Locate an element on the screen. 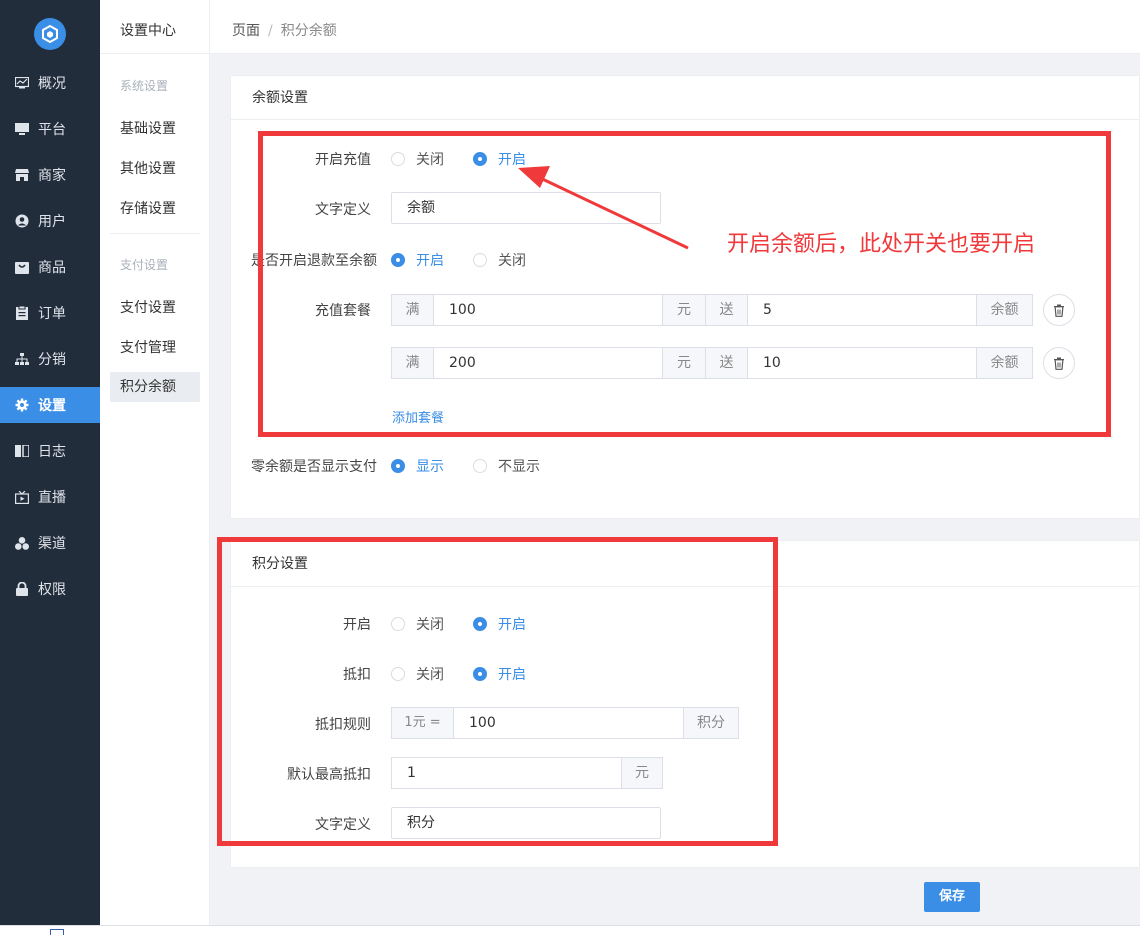 The height and width of the screenshot is (935, 1140). points-name-input: 积分 is located at coordinates (526, 823).